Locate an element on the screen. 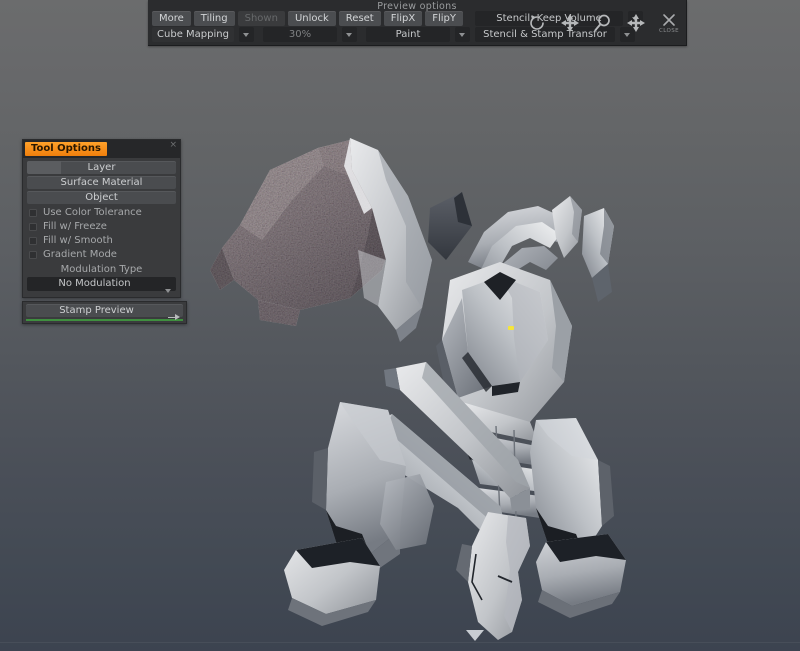 The image size is (800, 651). object-button-label: Object is located at coordinates (101, 197).